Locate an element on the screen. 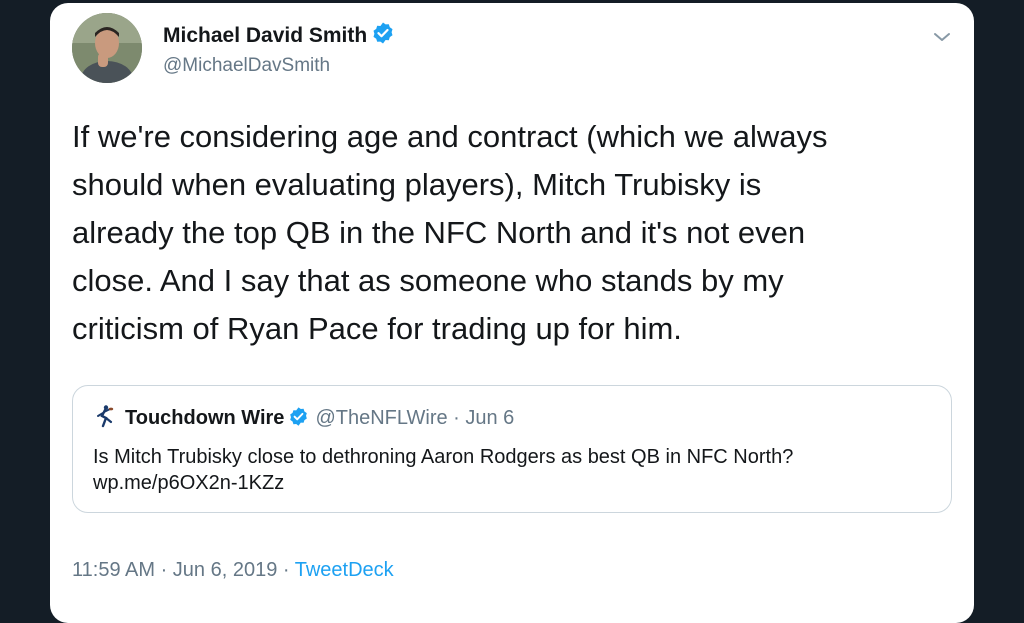 The image size is (1024, 623). avatar is located at coordinates (107, 48).